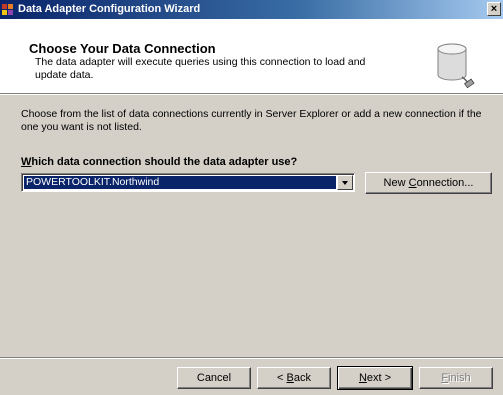 The height and width of the screenshot is (395, 503). I want to click on back-label-pre: <, so click(282, 378).